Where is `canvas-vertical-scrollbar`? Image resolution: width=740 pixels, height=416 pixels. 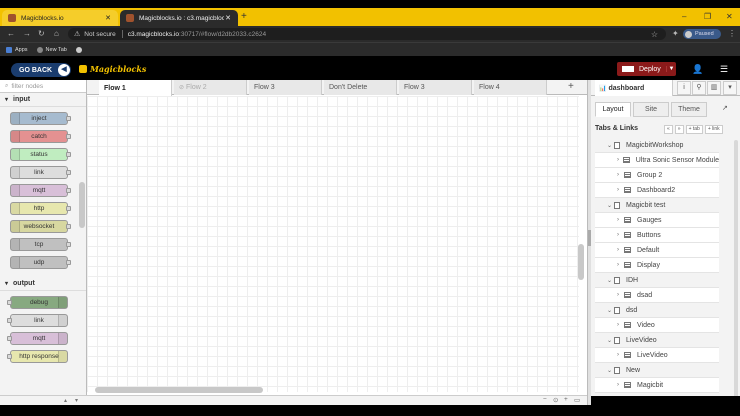
canvas-vertical-scrollbar is located at coordinates (581, 262).